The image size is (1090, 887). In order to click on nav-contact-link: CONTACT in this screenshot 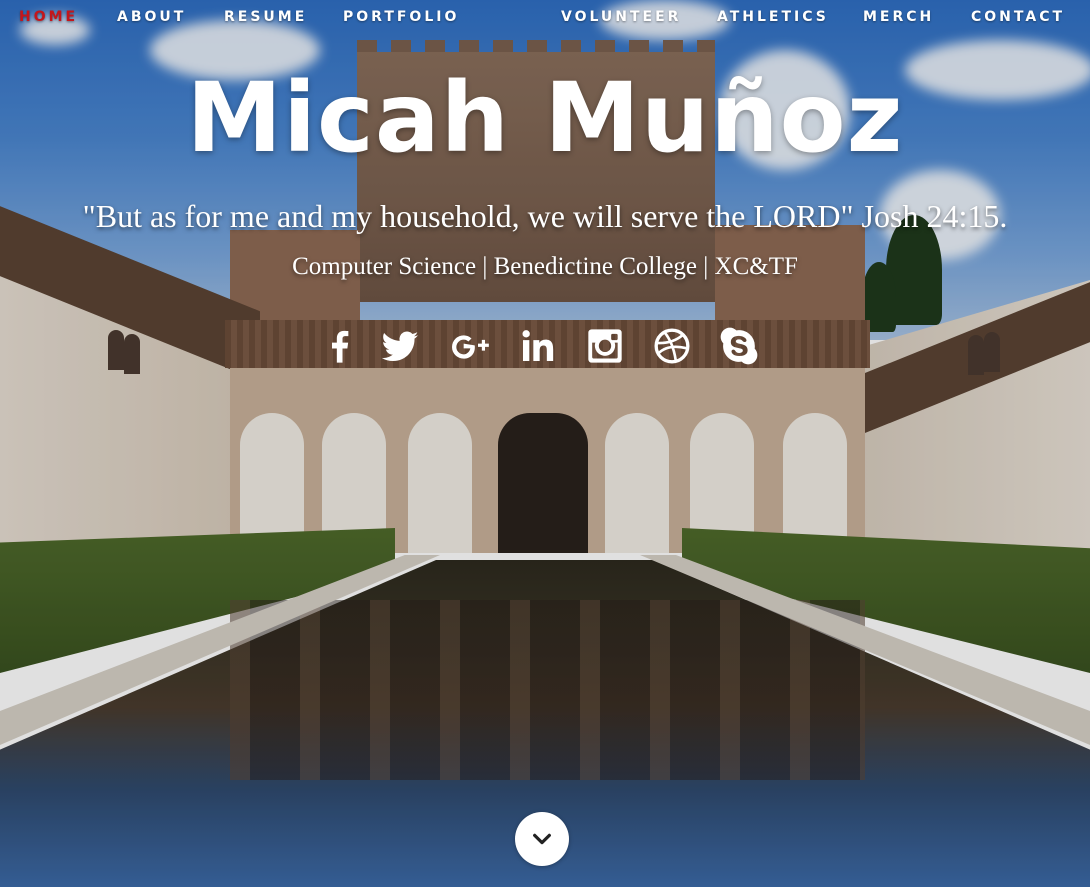, I will do `click(1018, 17)`.